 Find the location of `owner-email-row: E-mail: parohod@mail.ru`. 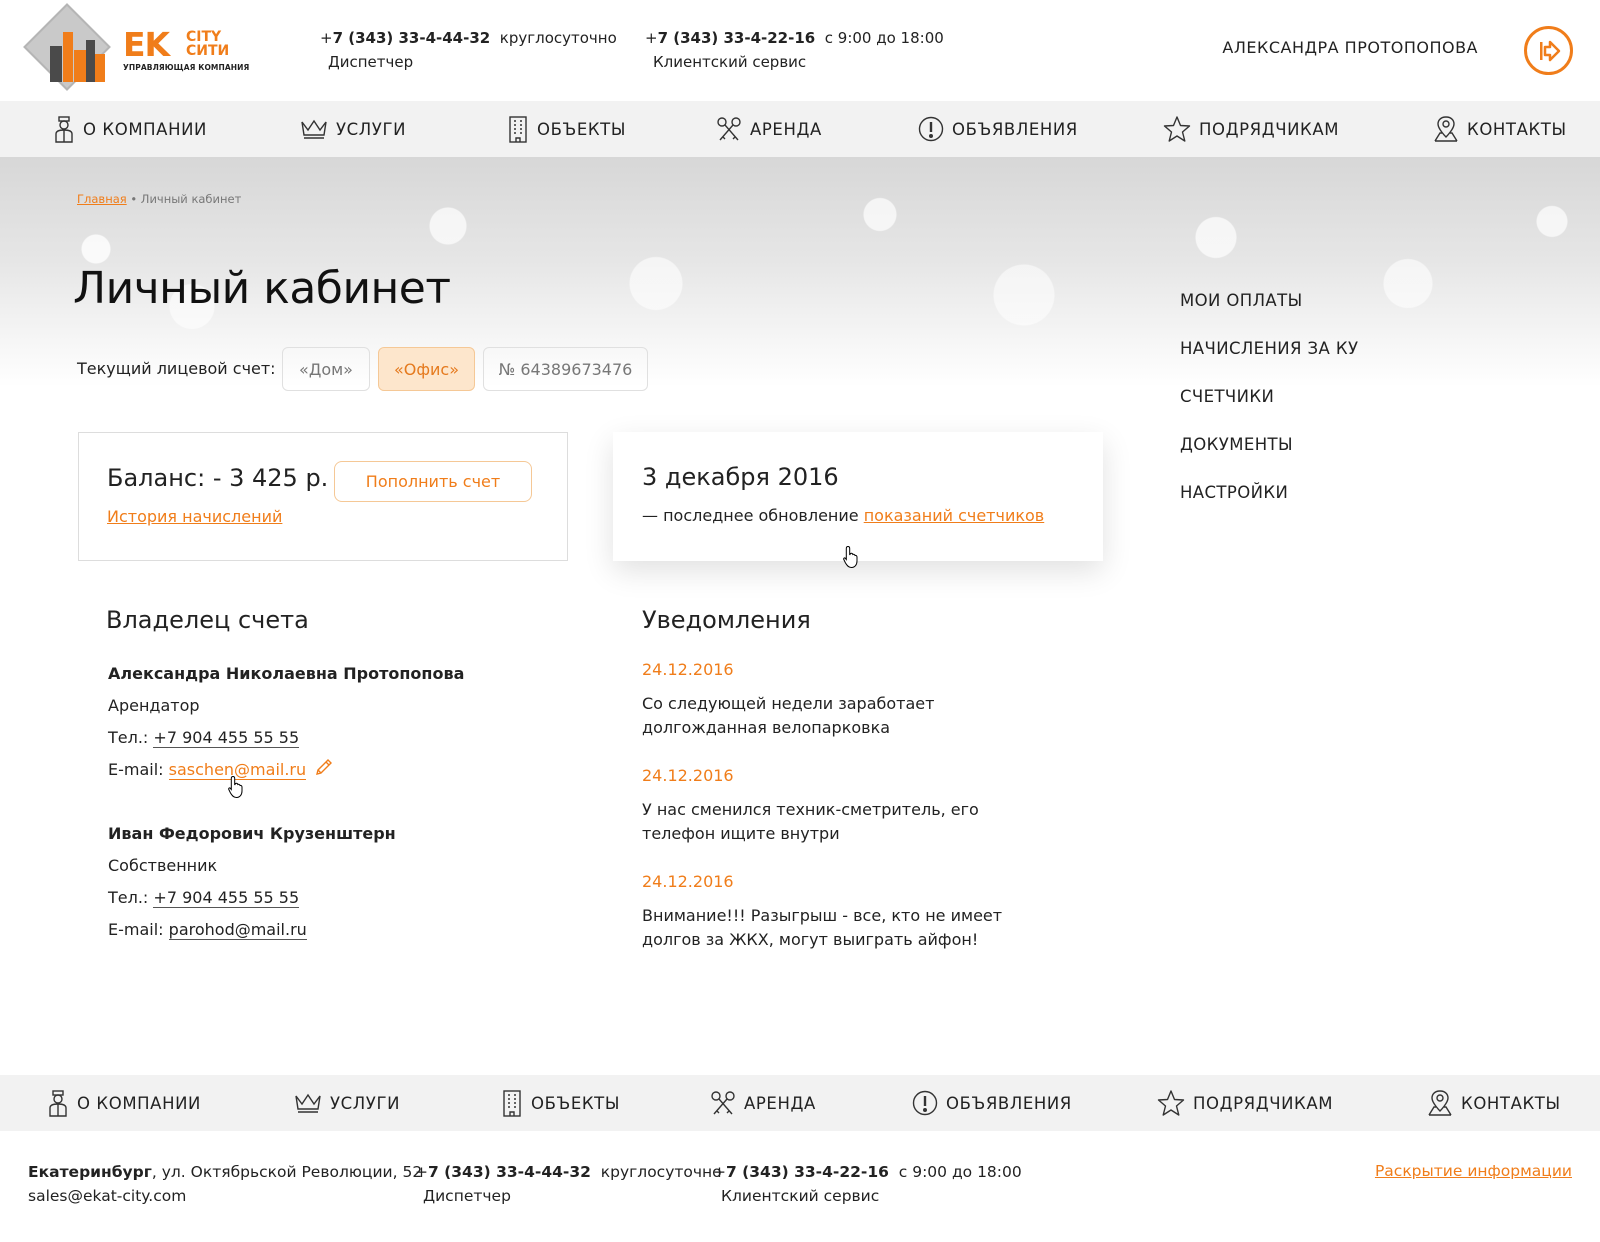

owner-email-row: E-mail: parohod@mail.ru is located at coordinates (252, 930).